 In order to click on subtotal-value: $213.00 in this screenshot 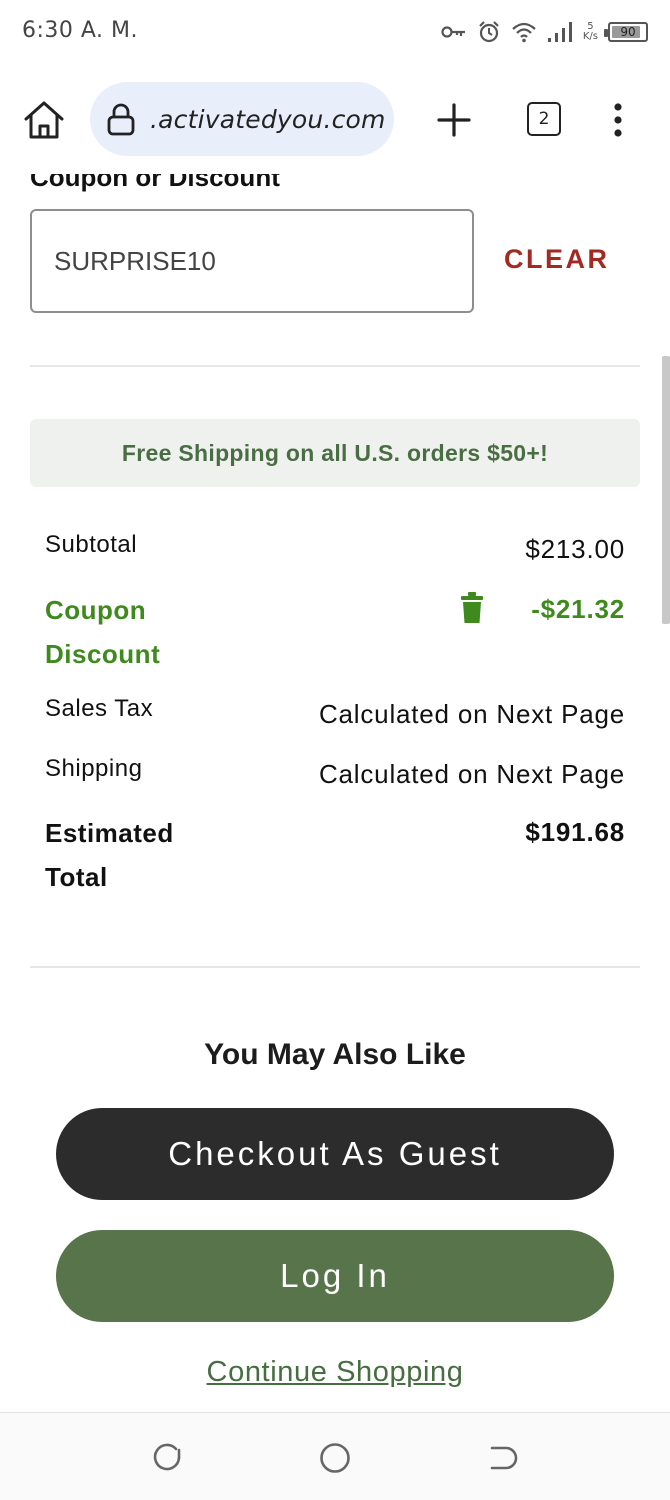, I will do `click(575, 549)`.